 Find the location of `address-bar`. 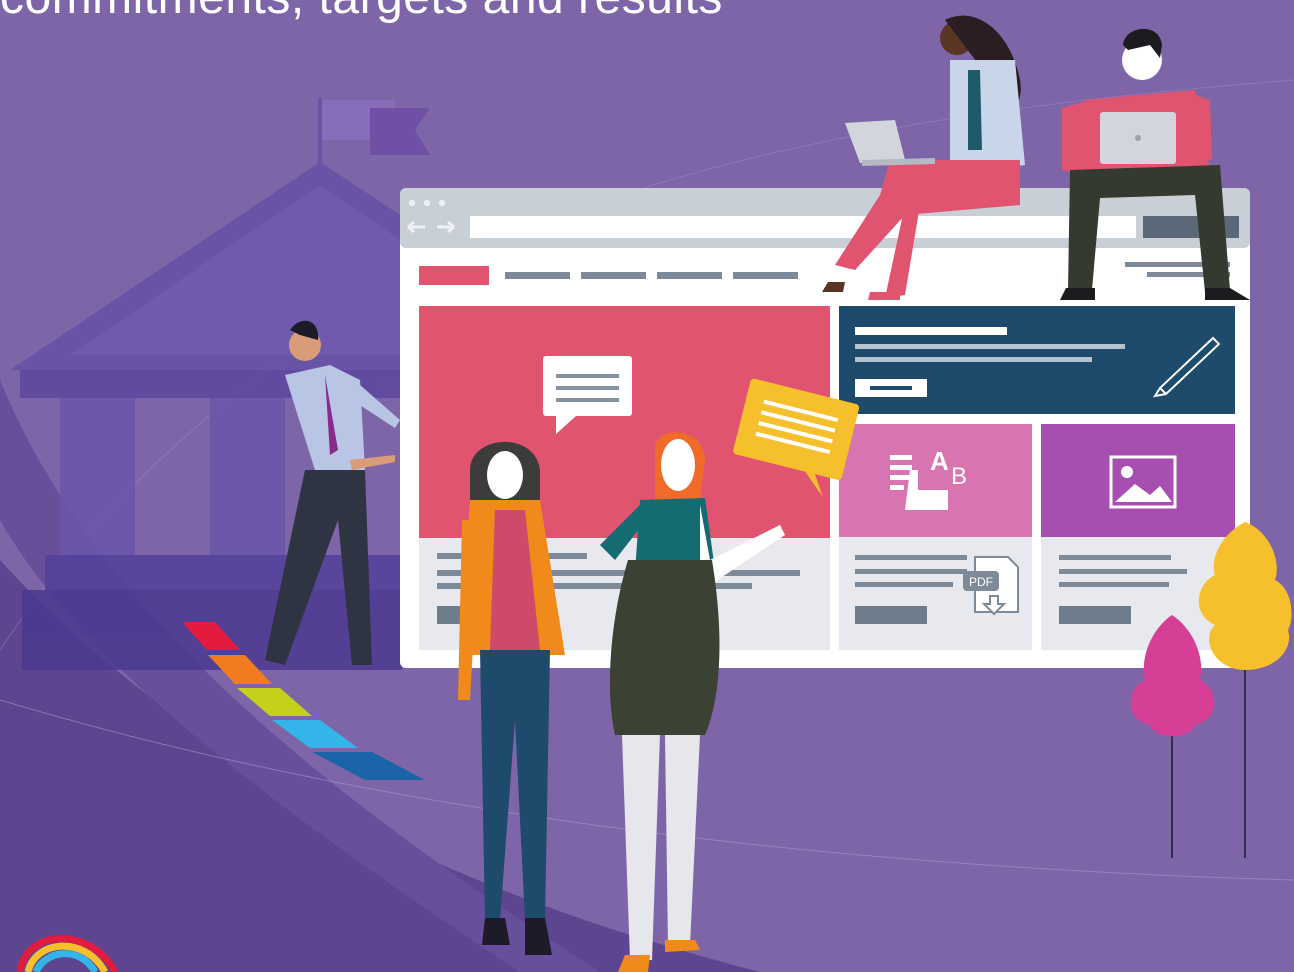

address-bar is located at coordinates (803, 227).